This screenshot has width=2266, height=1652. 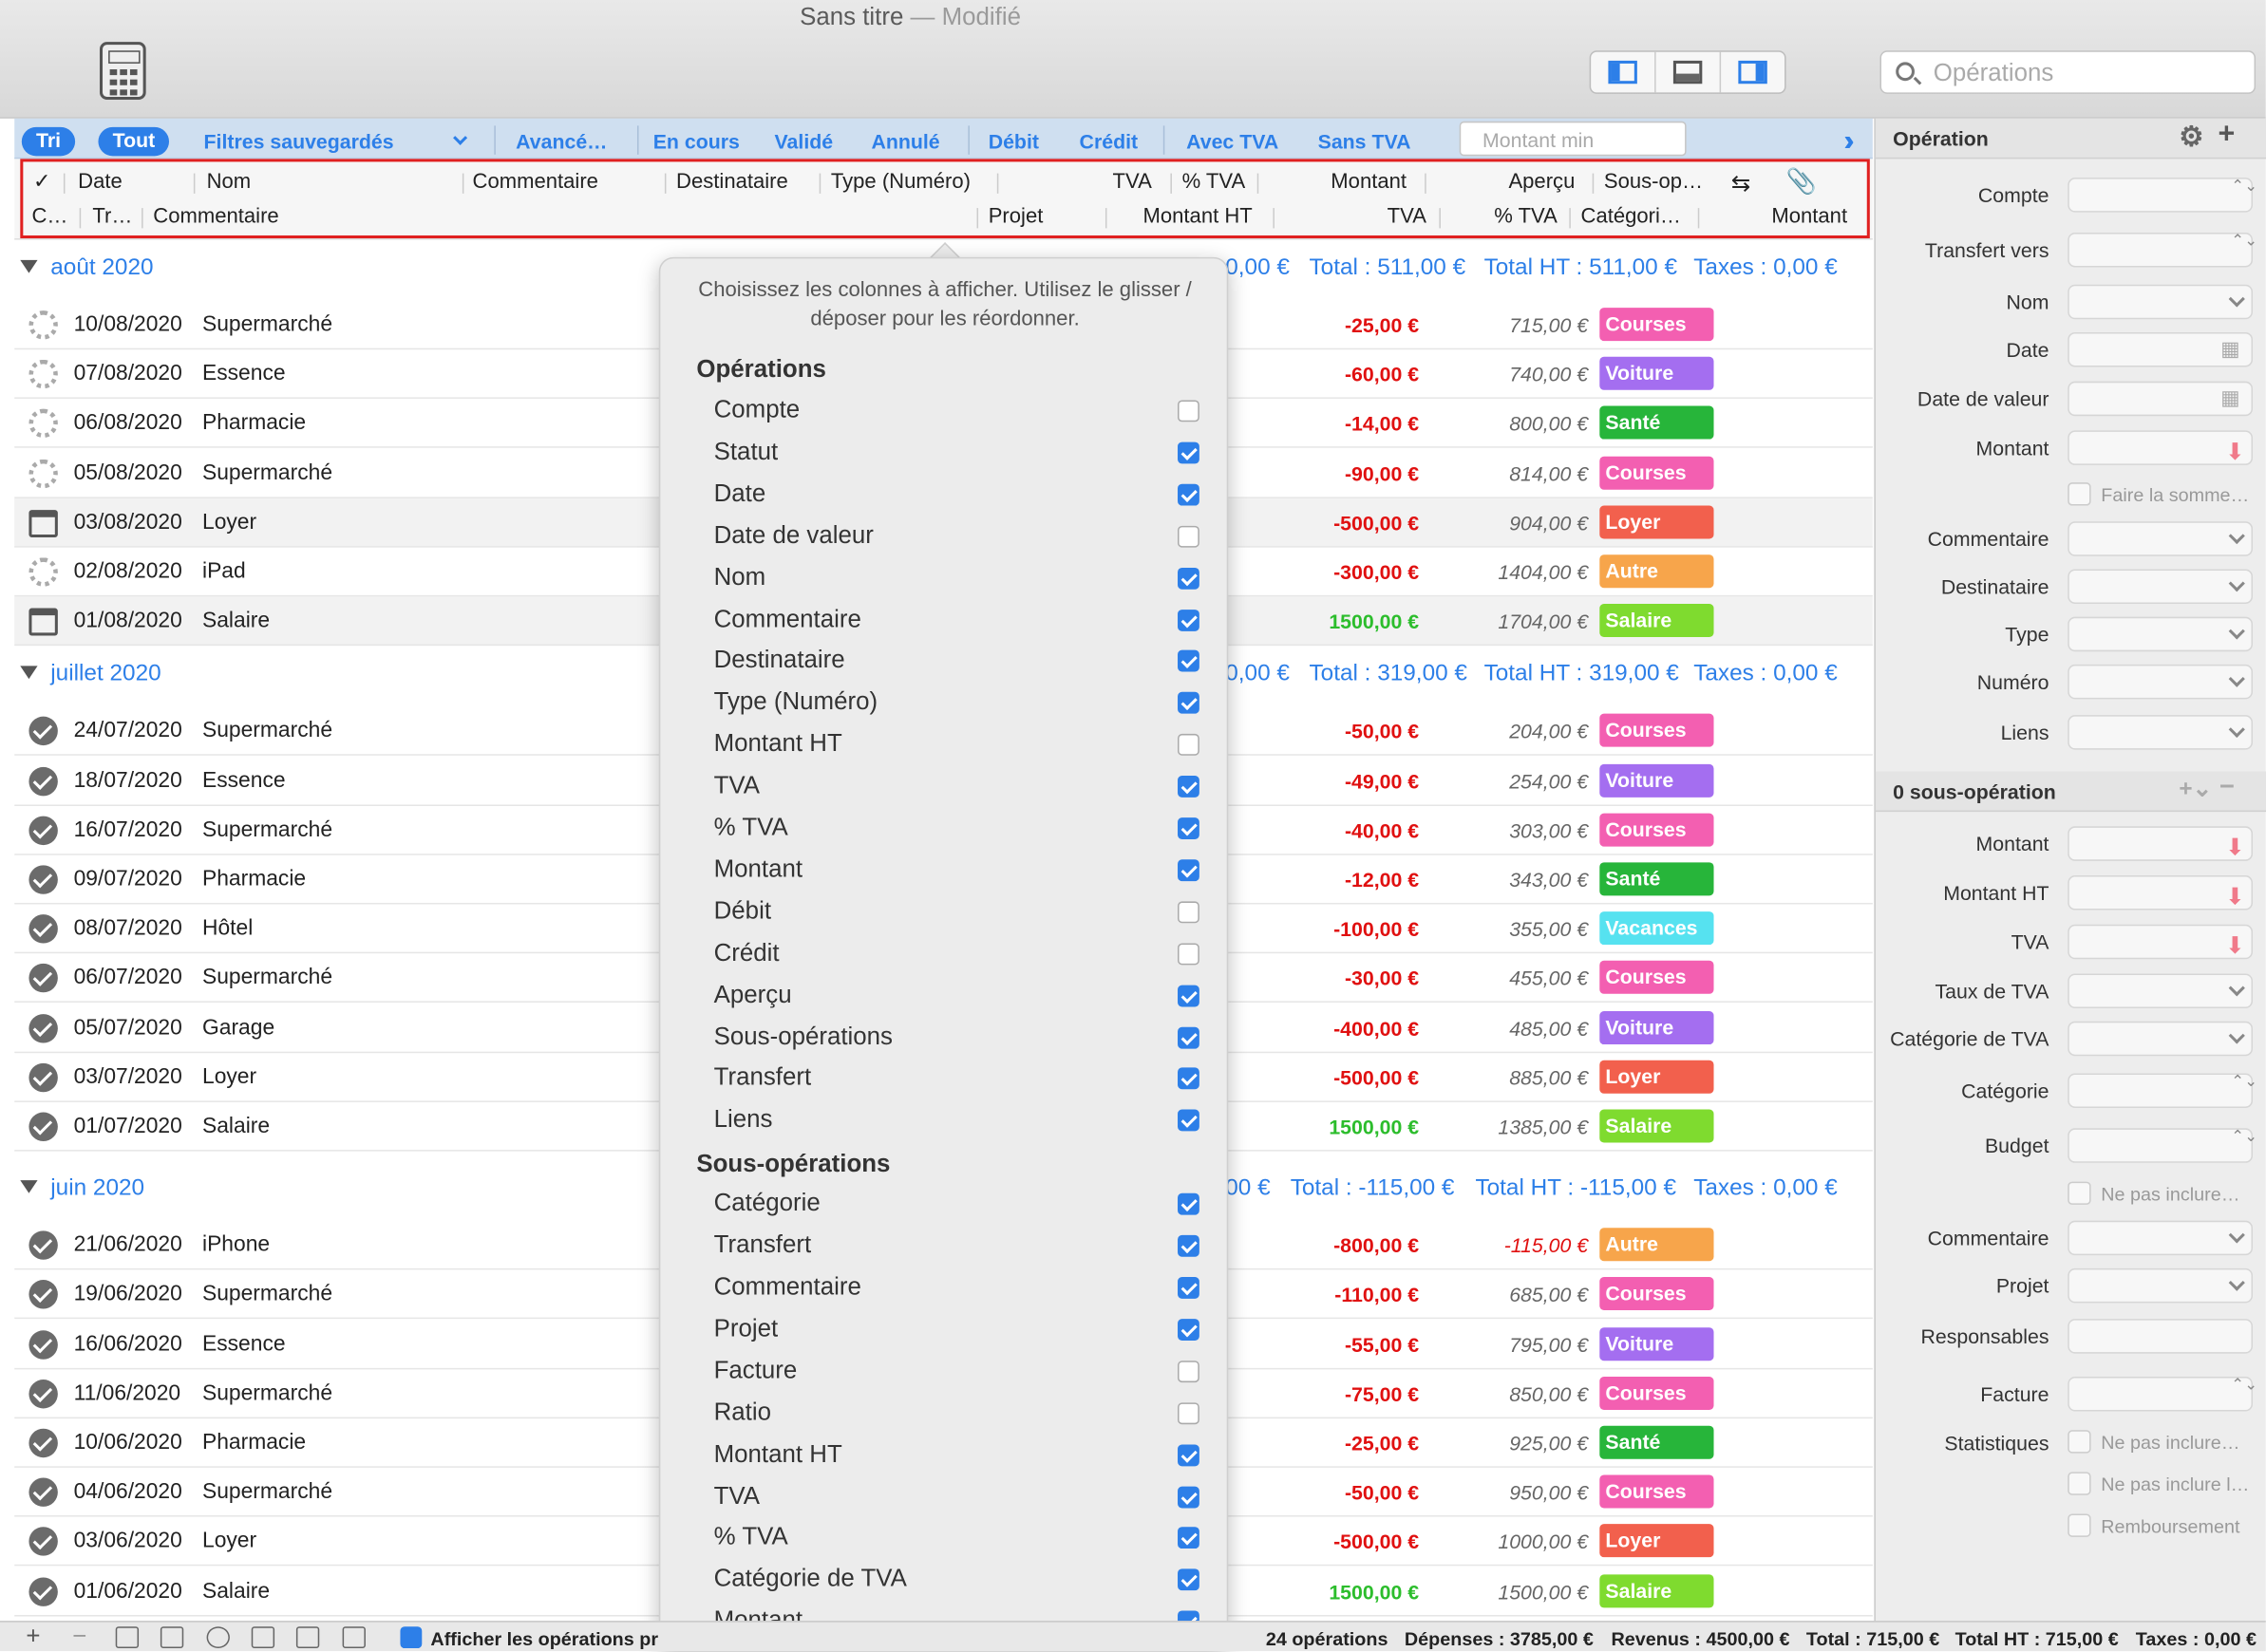 What do you see at coordinates (172, 1637) in the screenshot?
I see `clipboard-icon` at bounding box center [172, 1637].